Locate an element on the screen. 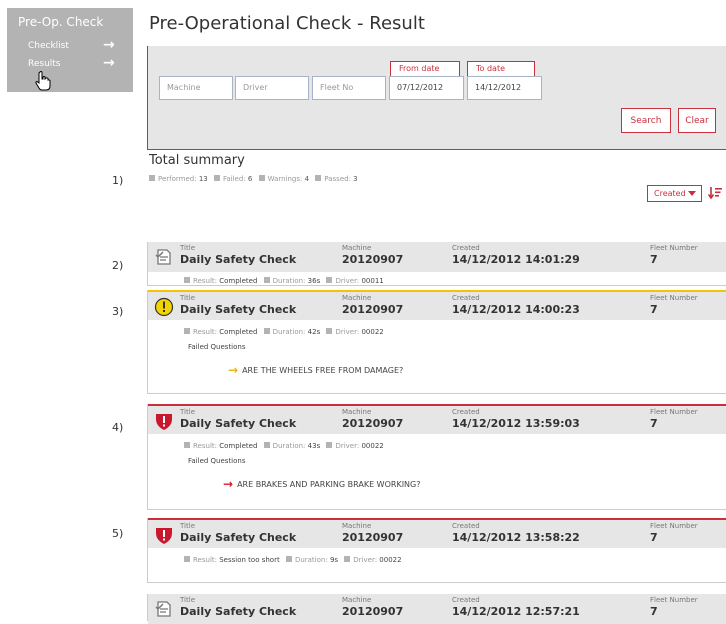  hand-cursor-icon is located at coordinates (43, 81).